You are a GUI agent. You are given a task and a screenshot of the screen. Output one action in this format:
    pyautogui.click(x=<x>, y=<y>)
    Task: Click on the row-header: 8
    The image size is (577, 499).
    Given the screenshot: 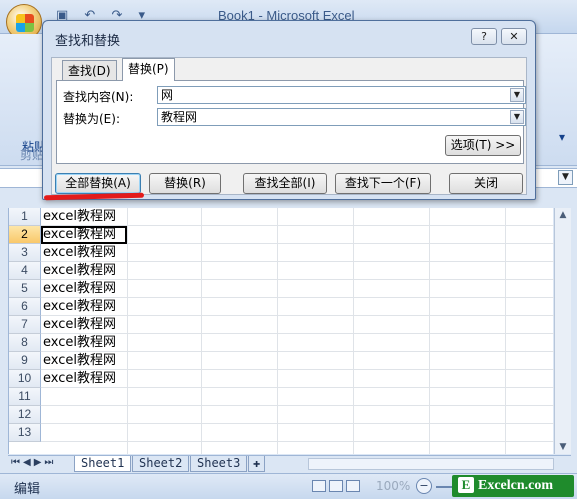 What is the action you would take?
    pyautogui.click(x=25, y=343)
    